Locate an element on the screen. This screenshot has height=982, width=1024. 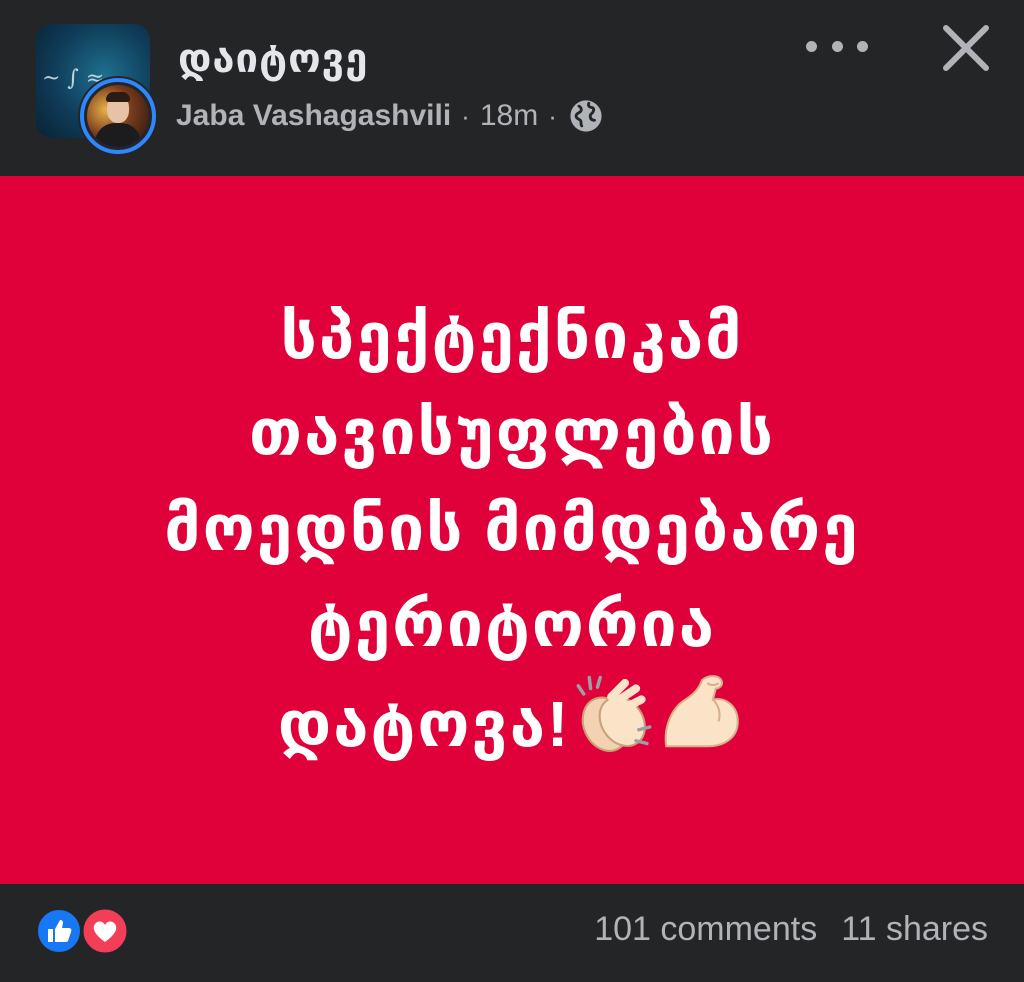
clapping-hands-emoji is located at coordinates (614, 713).